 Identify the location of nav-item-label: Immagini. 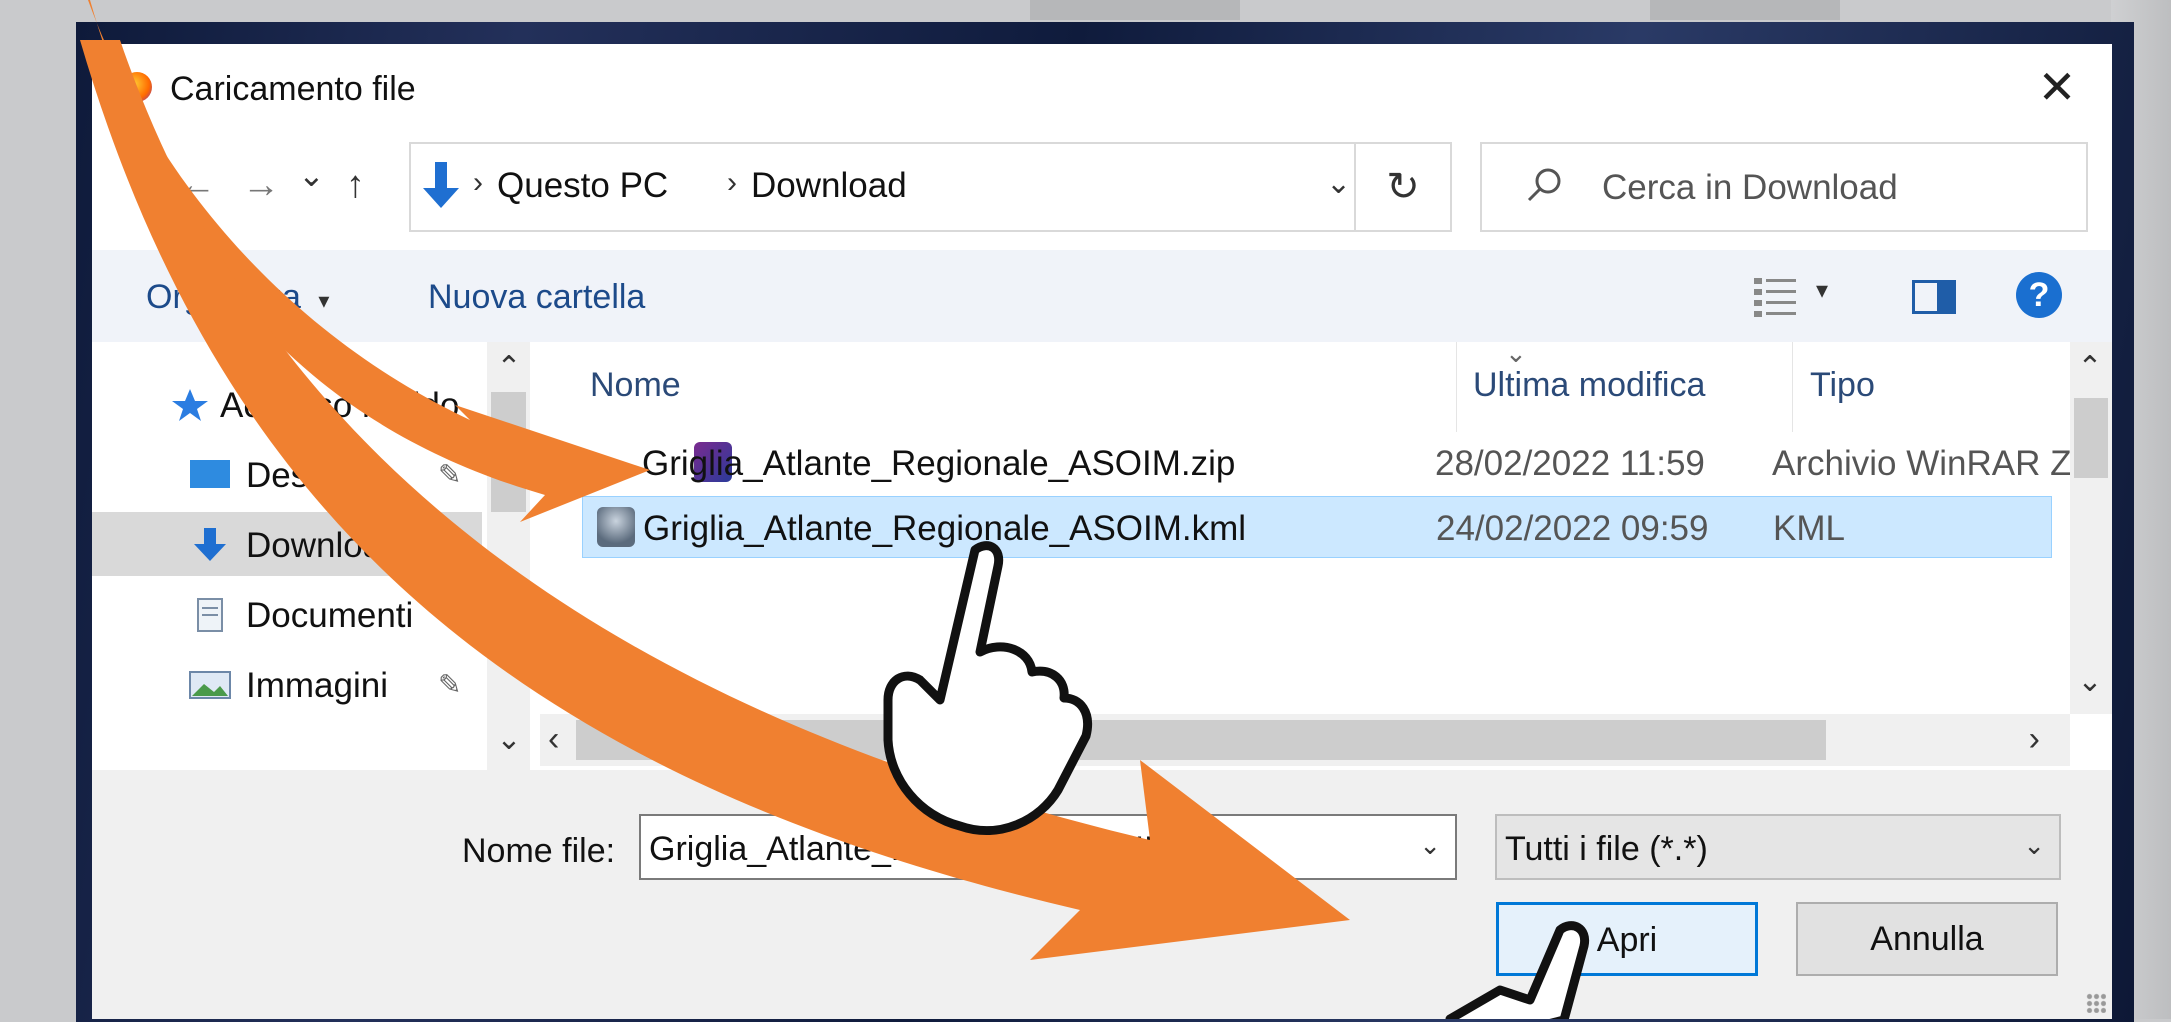
(317, 685).